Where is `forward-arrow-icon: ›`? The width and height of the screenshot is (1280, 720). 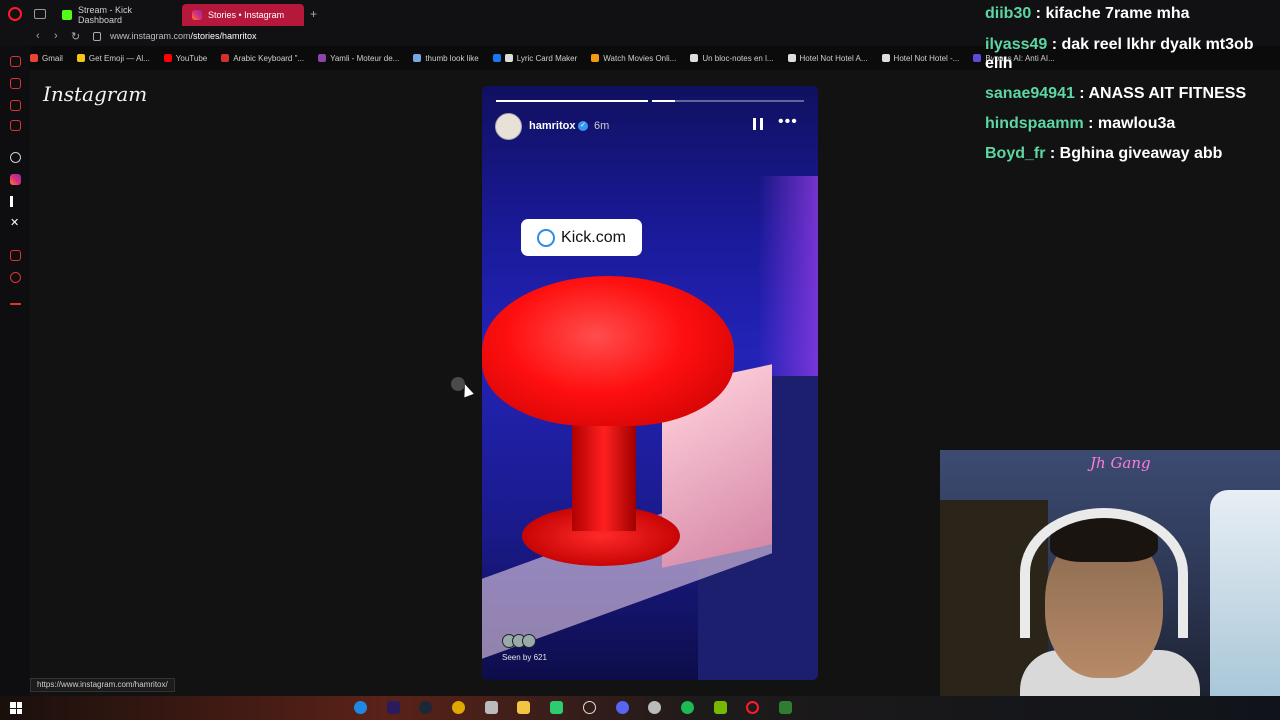 forward-arrow-icon: › is located at coordinates (56, 36).